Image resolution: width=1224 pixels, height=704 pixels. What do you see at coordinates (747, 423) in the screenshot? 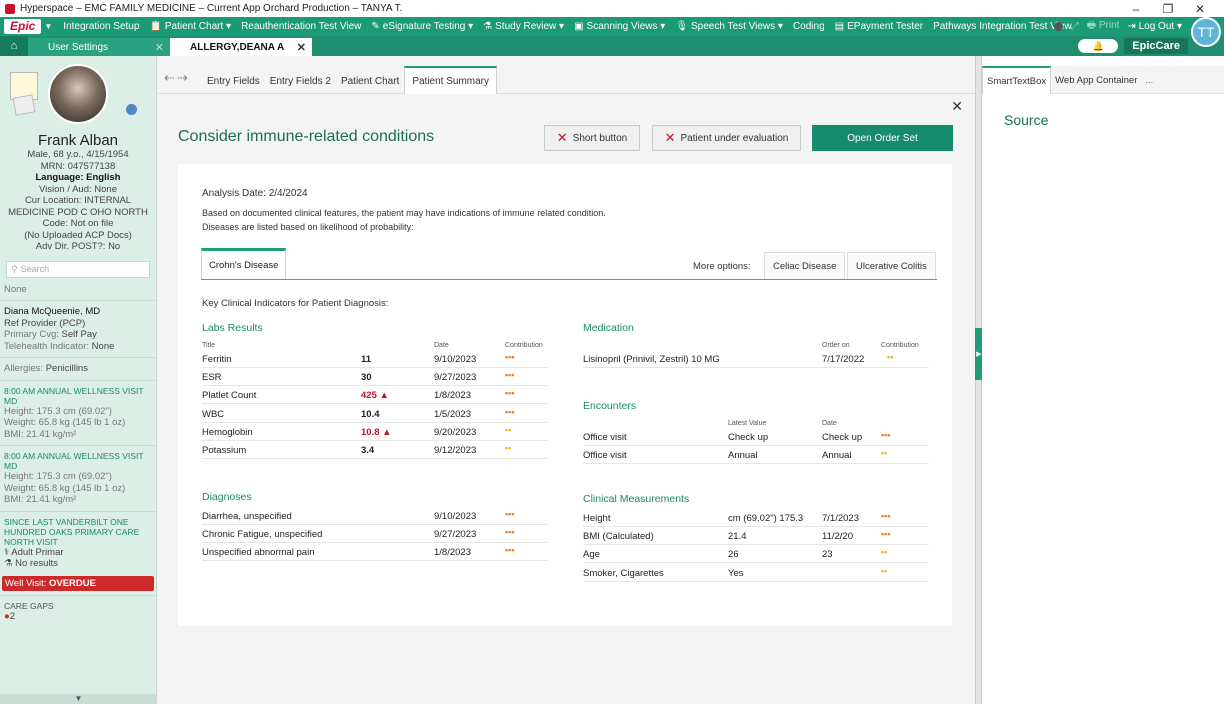
I see `encounters-col-latest: Latest Value` at bounding box center [747, 423].